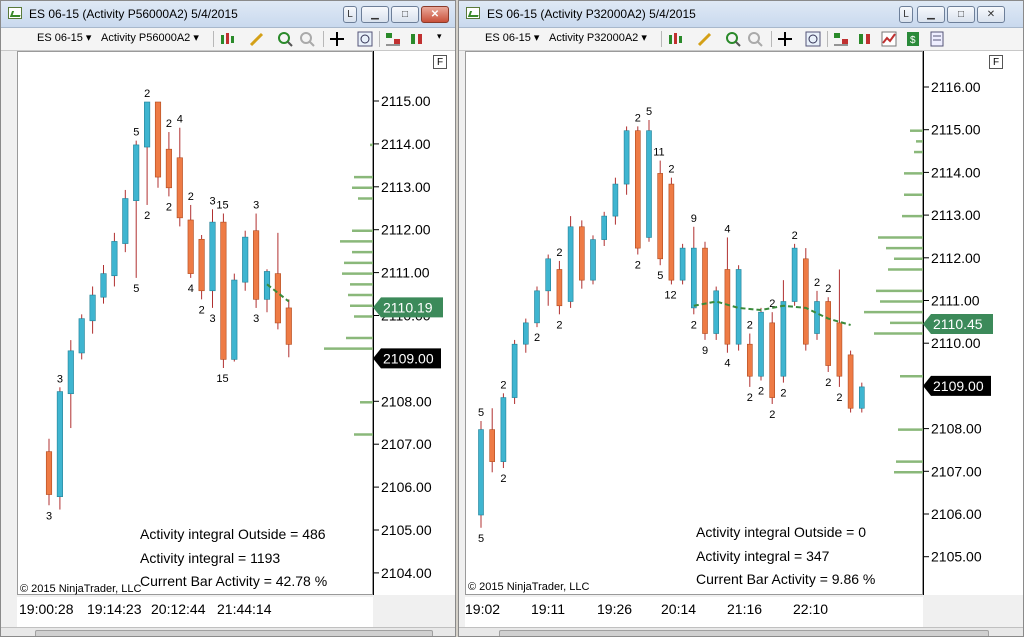 Image resolution: width=1024 pixels, height=637 pixels. I want to click on orders-icon: $, so click(913, 39).